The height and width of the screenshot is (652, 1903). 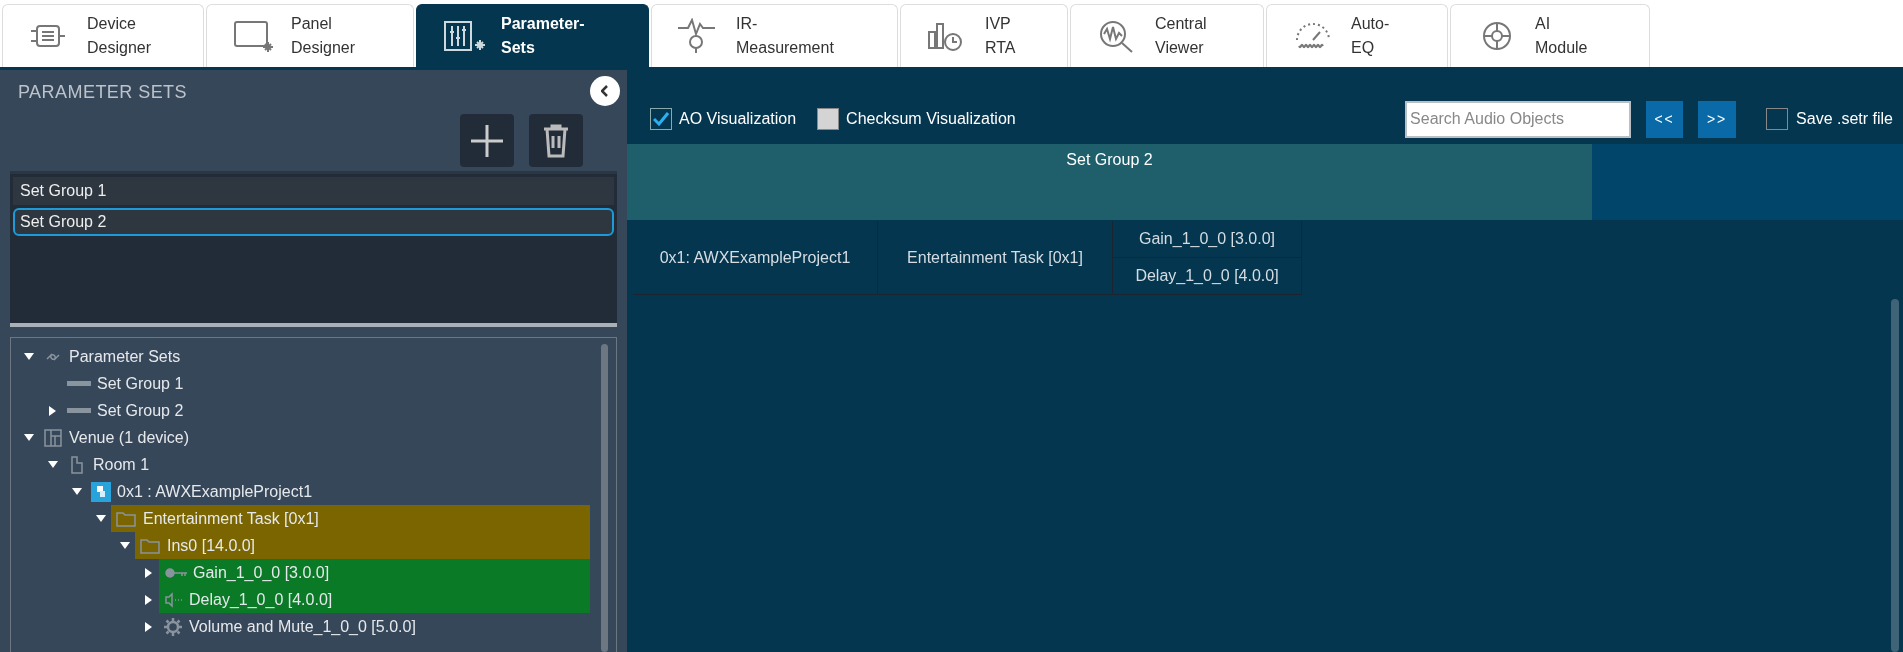 What do you see at coordinates (1717, 119) in the screenshot?
I see `next-button: >>` at bounding box center [1717, 119].